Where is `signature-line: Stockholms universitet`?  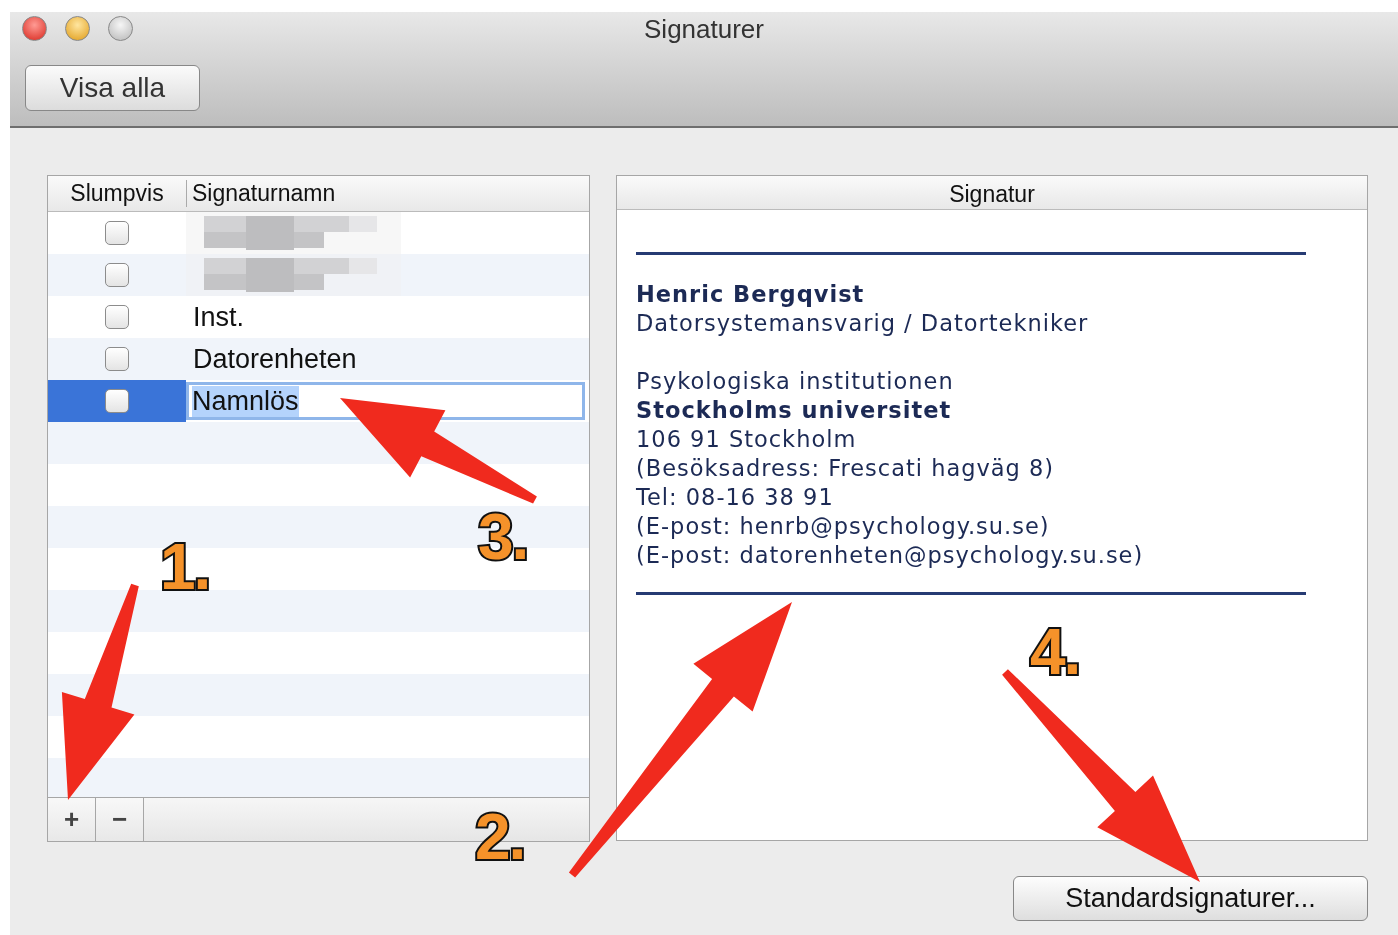 signature-line: Stockholms universitet is located at coordinates (794, 410).